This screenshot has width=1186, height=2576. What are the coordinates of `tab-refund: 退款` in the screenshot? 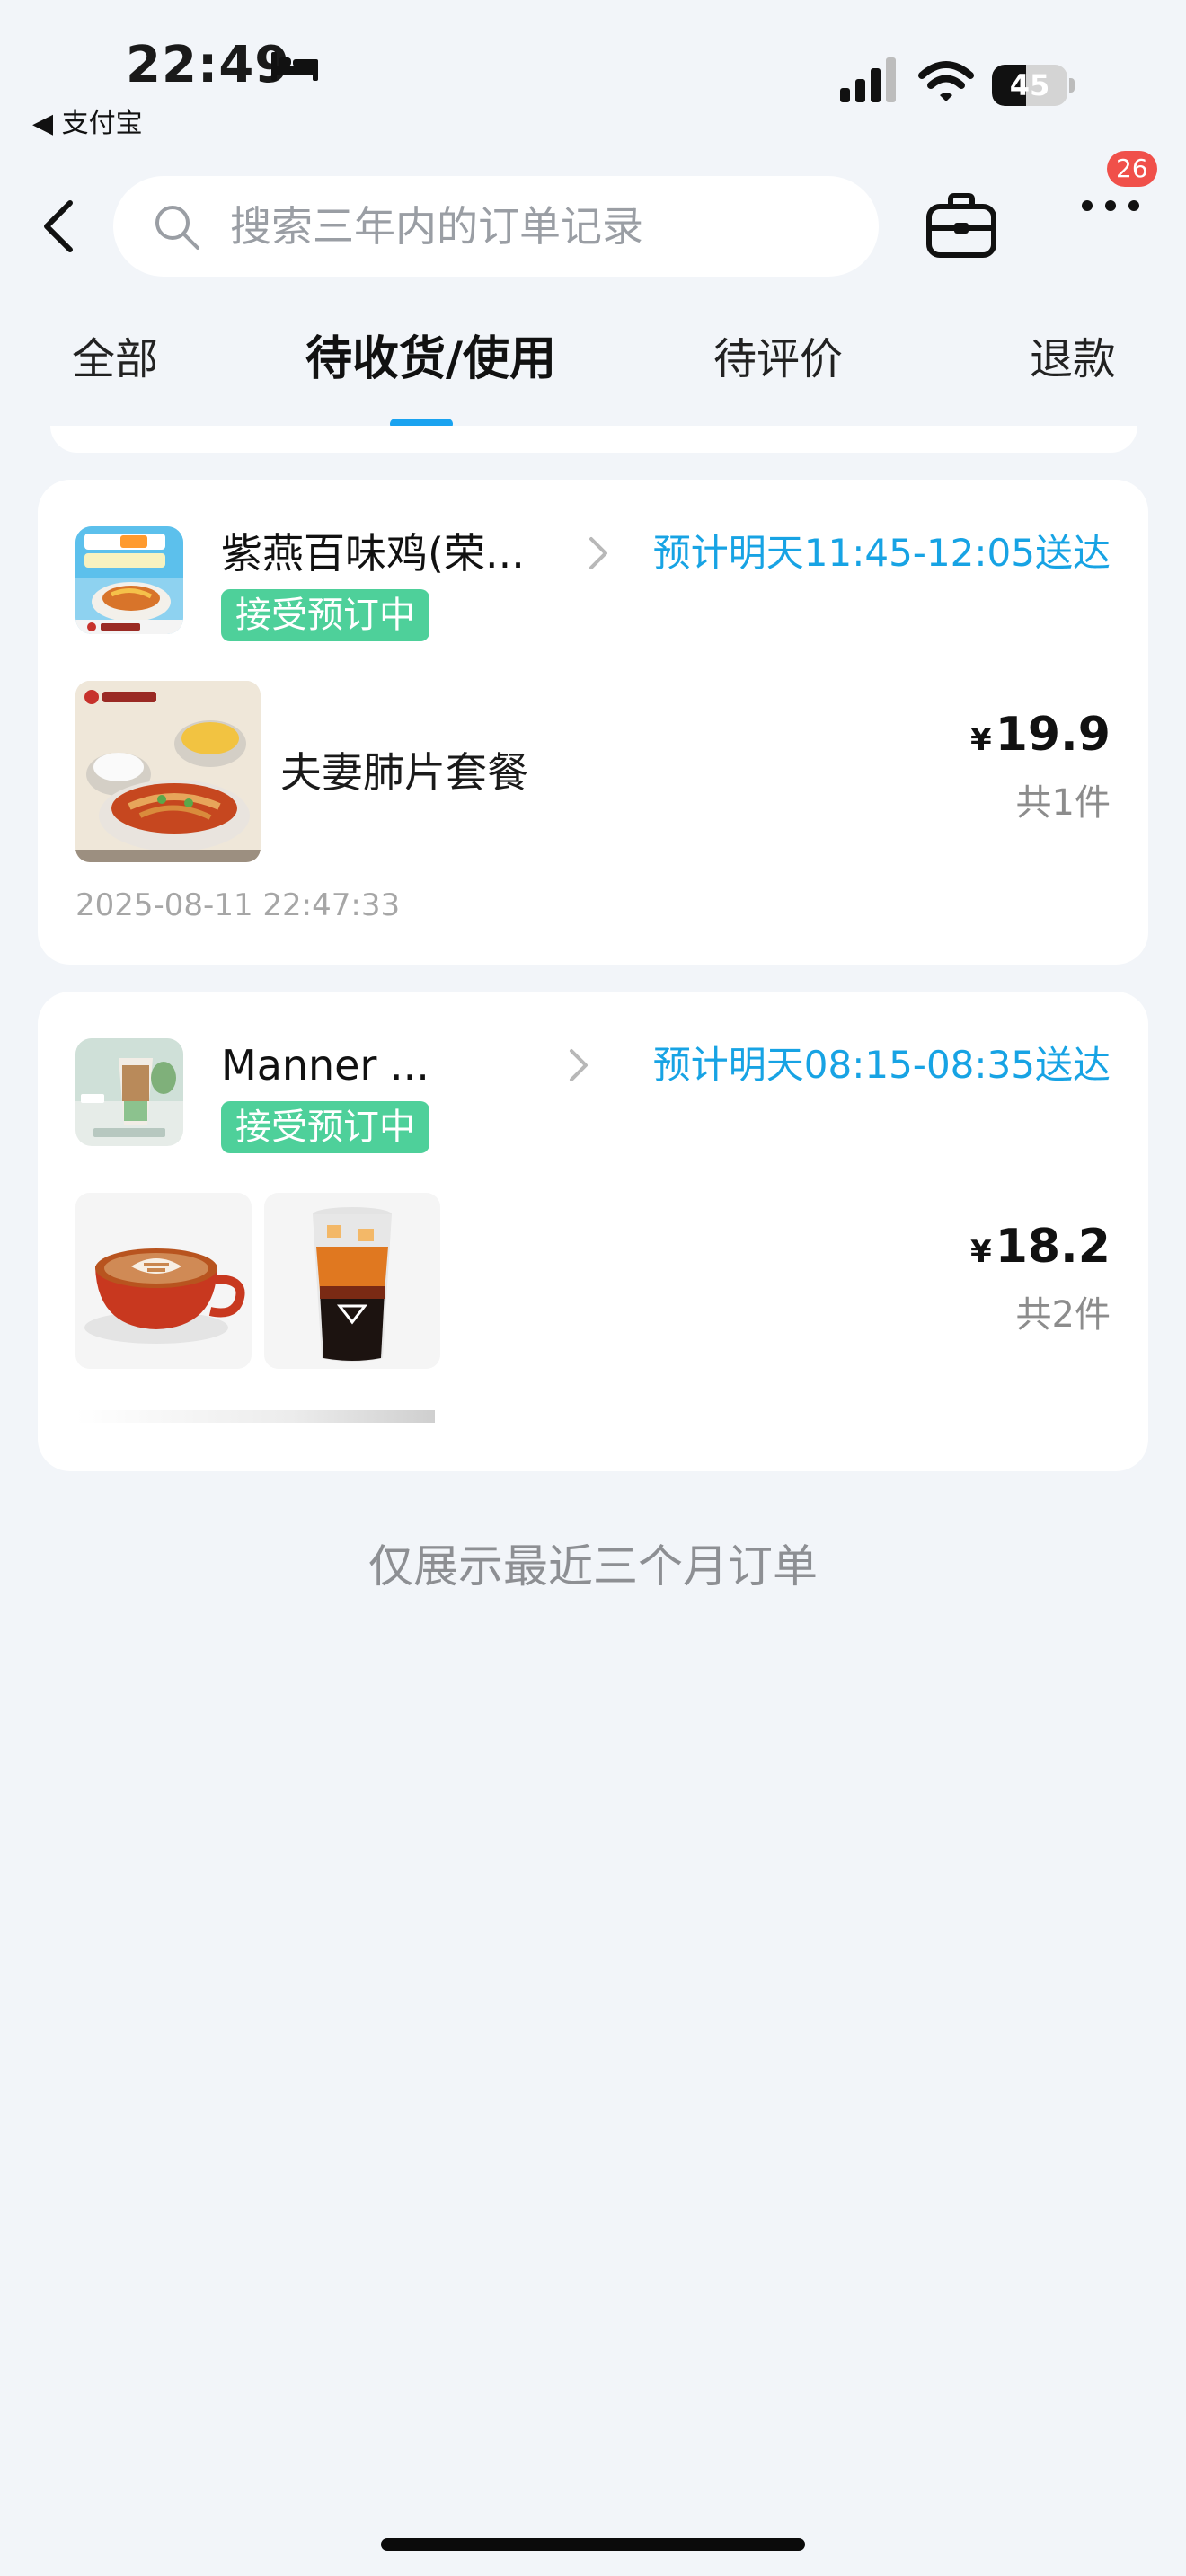 It's located at (1073, 359).